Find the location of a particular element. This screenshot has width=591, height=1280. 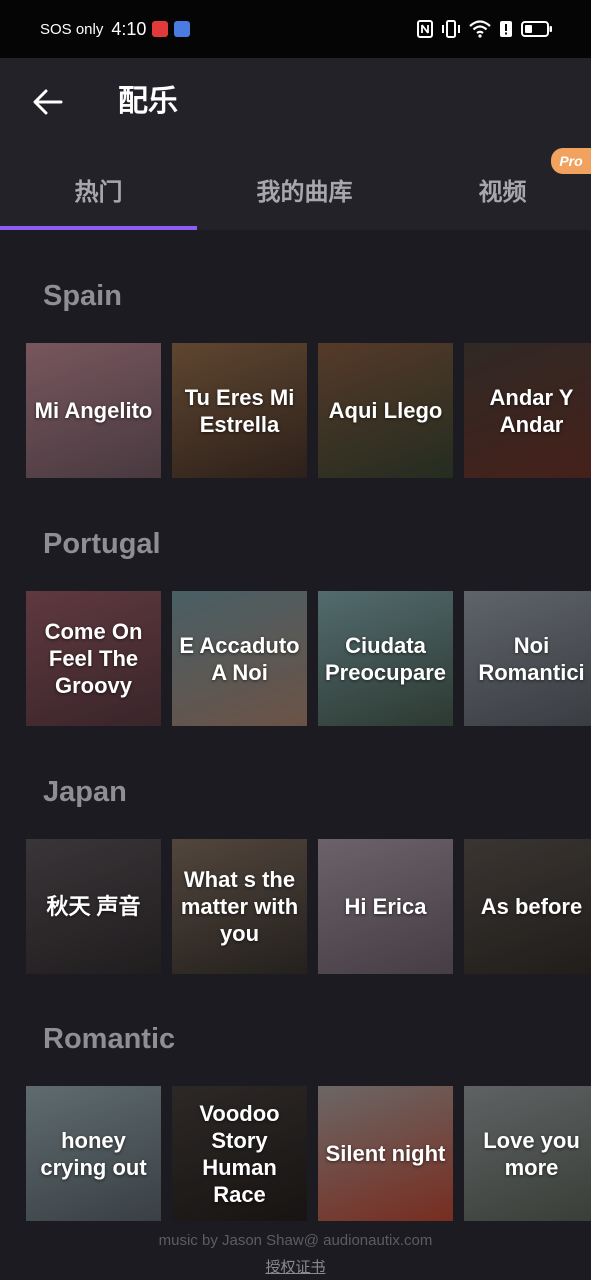

music-track-tile: Tu Eres Mi Estrella is located at coordinates (239, 410).